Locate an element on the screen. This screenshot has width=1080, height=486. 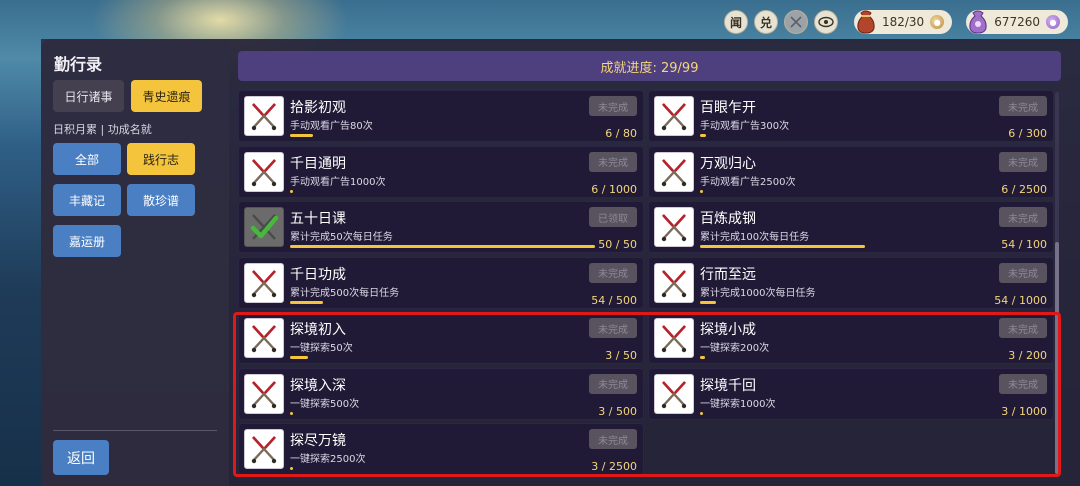
achievement-card: 百炼成钢累计完成100次每日任务 未完成 54 / 100 is located at coordinates (851, 227).